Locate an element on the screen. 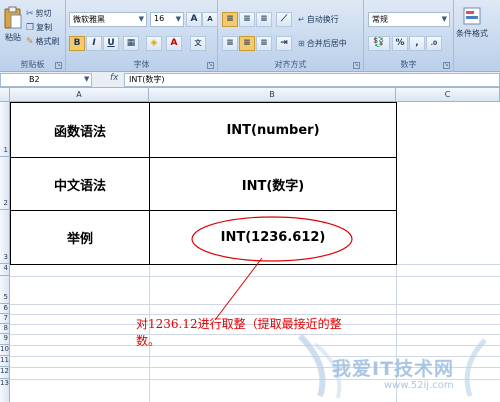 This screenshot has height=402, width=500. wrap-text-label: 自动换行 is located at coordinates (322, 19).